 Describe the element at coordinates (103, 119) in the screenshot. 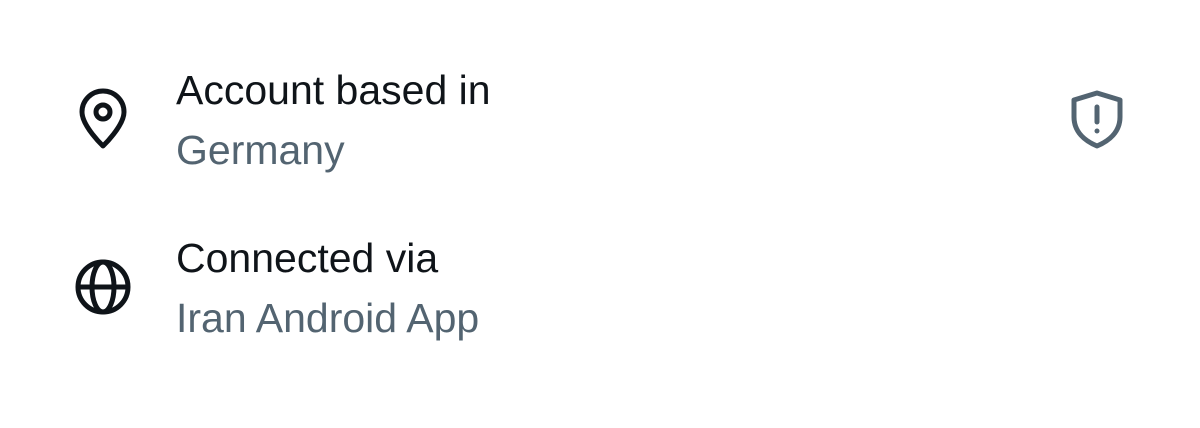

I see `location-pin-icon` at that location.